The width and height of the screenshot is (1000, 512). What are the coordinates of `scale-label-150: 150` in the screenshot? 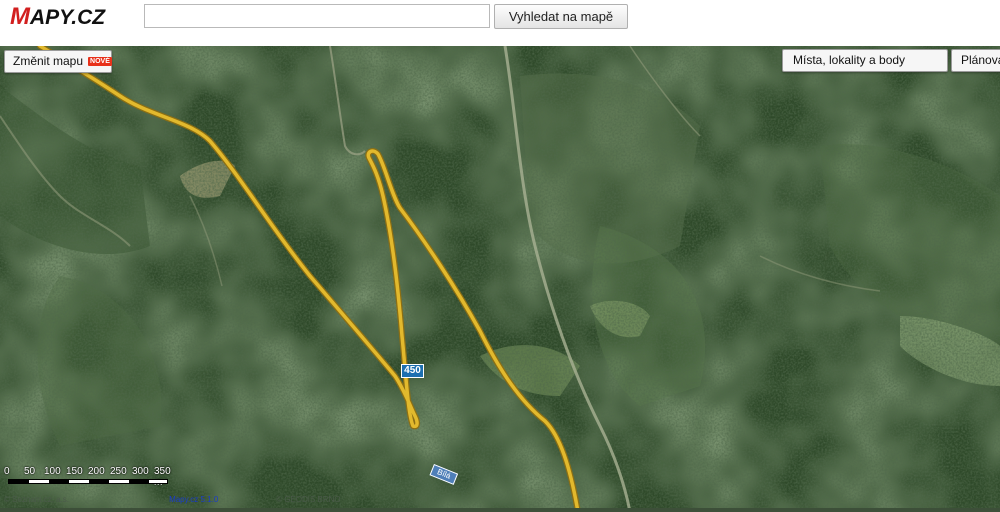 It's located at (74, 471).